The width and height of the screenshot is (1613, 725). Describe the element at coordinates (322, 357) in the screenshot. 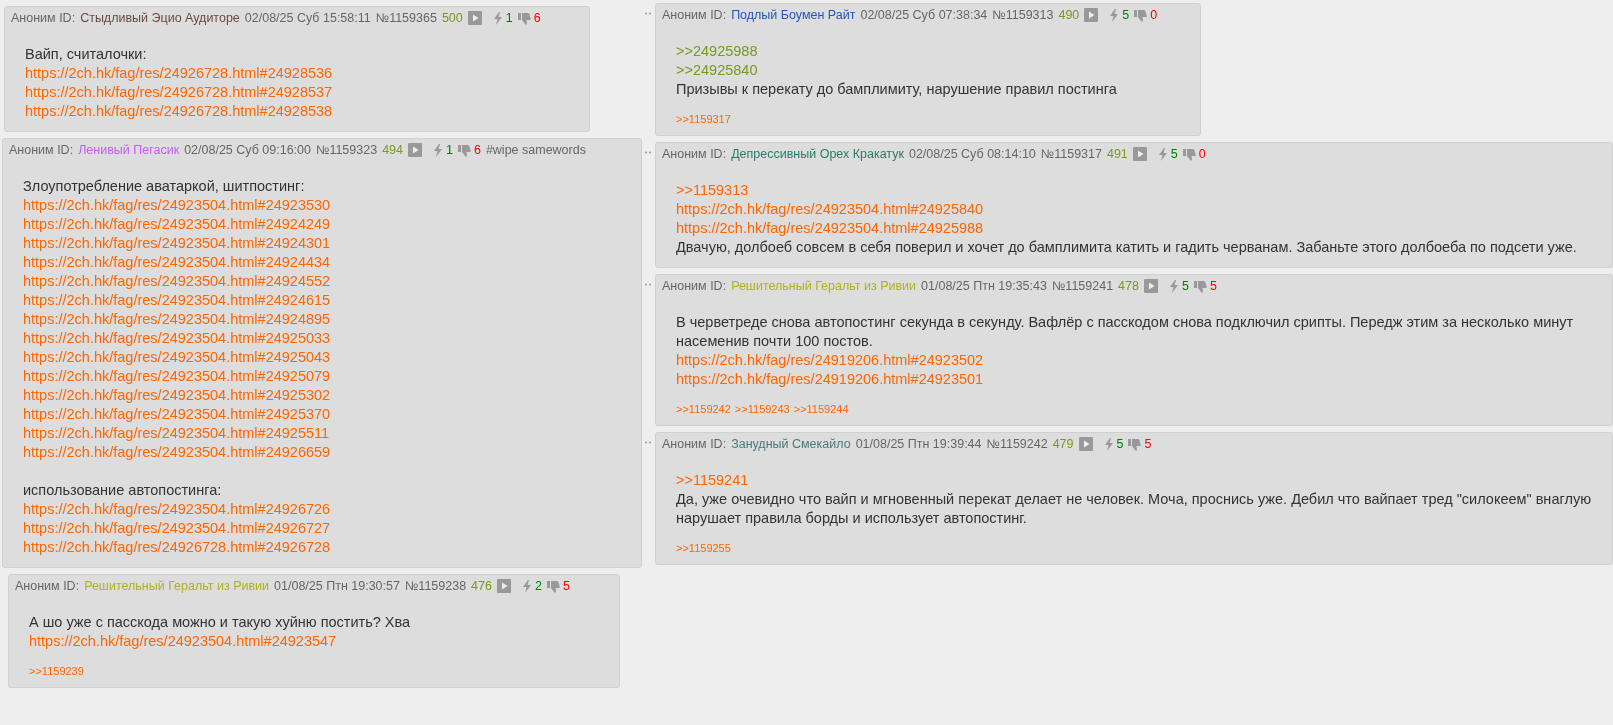

I see `link: https://2ch.hk/fag/res/24923504.html#24925043` at that location.